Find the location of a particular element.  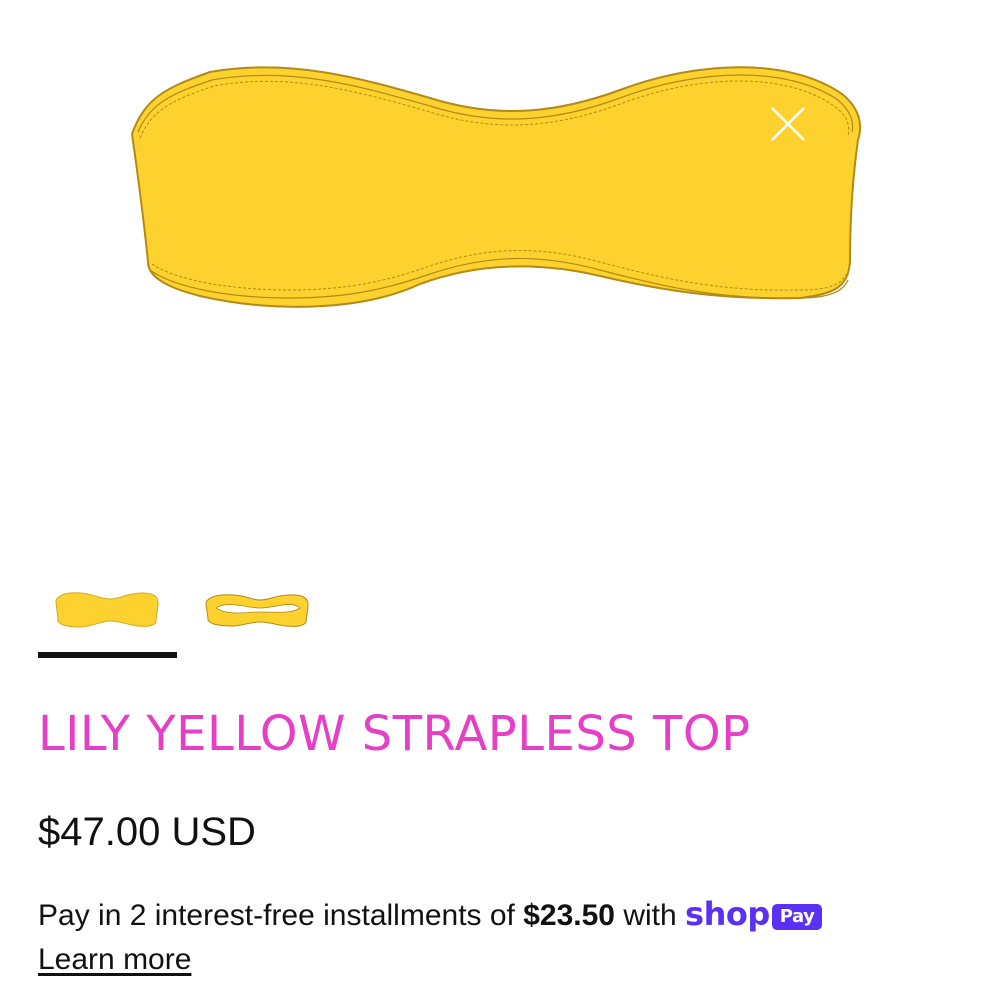

learn-more-link: Learn more is located at coordinates (114, 960).